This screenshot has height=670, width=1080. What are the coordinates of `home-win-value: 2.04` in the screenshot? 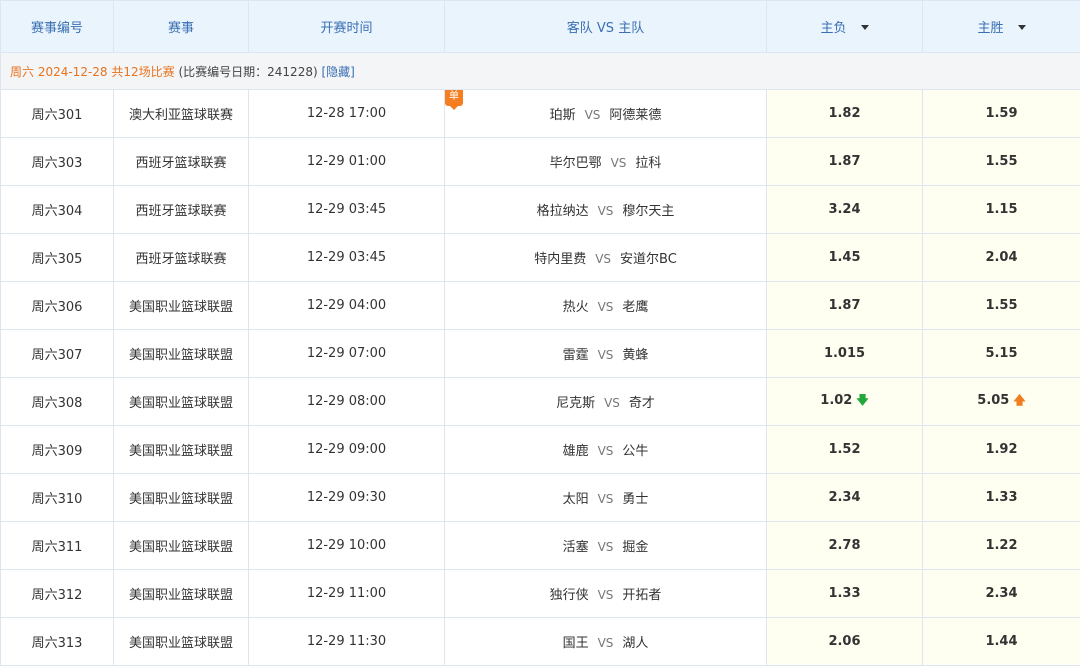 It's located at (1001, 257).